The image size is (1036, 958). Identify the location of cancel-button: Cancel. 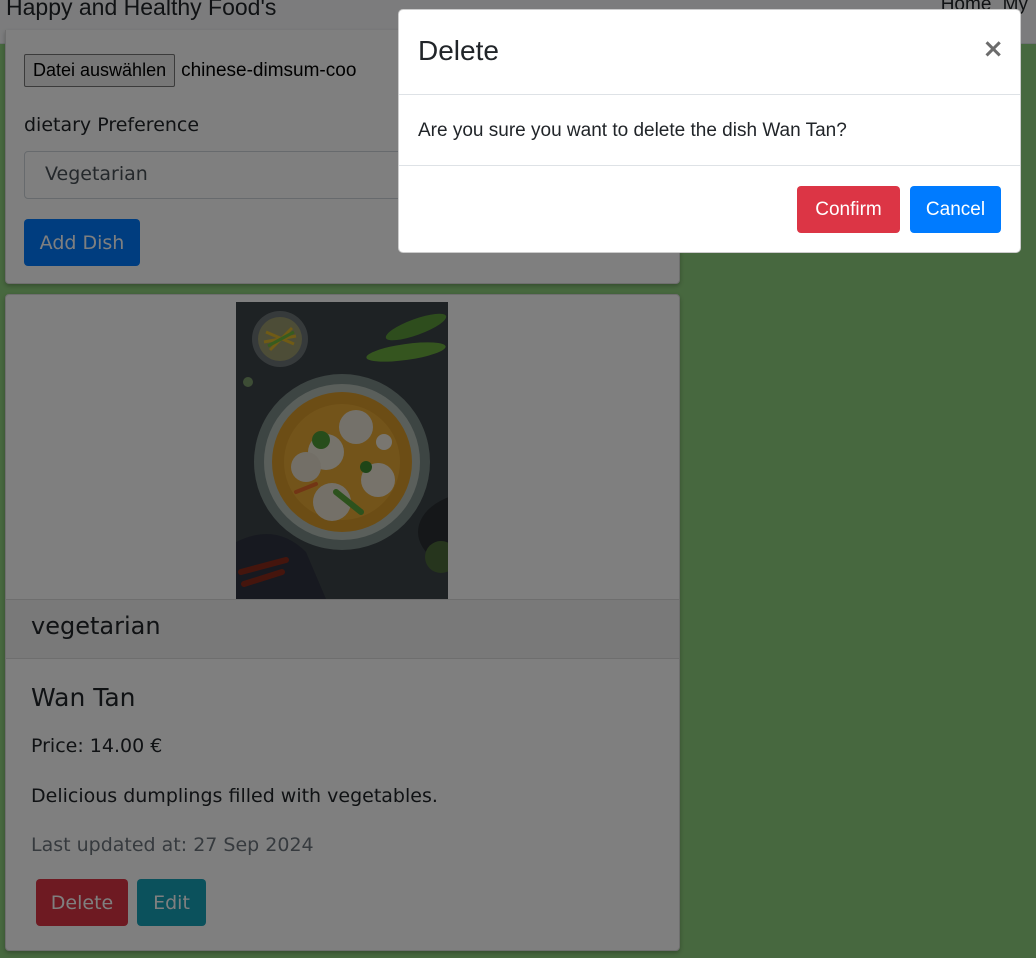
(955, 209).